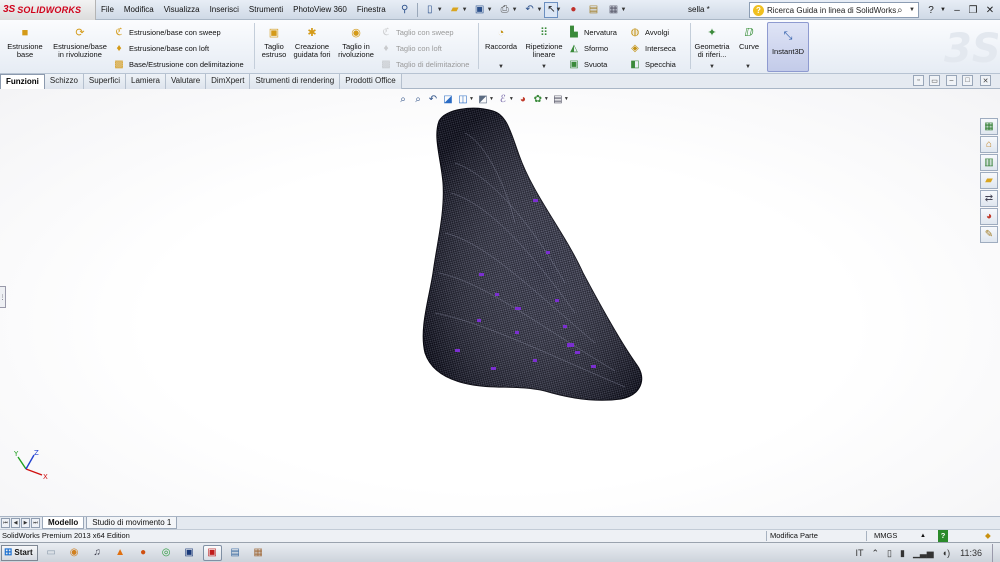 The image size is (1000, 562). What do you see at coordinates (19, 552) in the screenshot?
I see `start-button: ⊞ Start` at bounding box center [19, 552].